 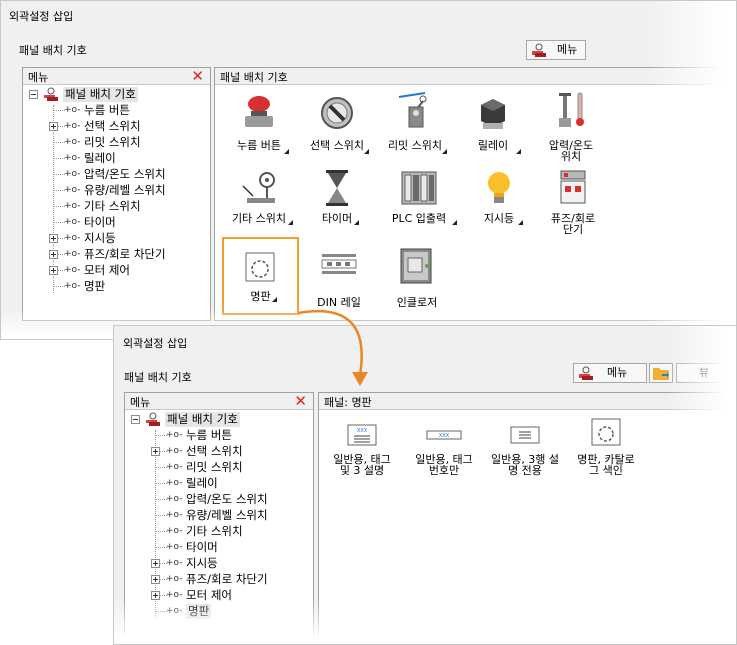 What do you see at coordinates (38, 77) in the screenshot?
I see `back-tree-header-label: 메뉴` at bounding box center [38, 77].